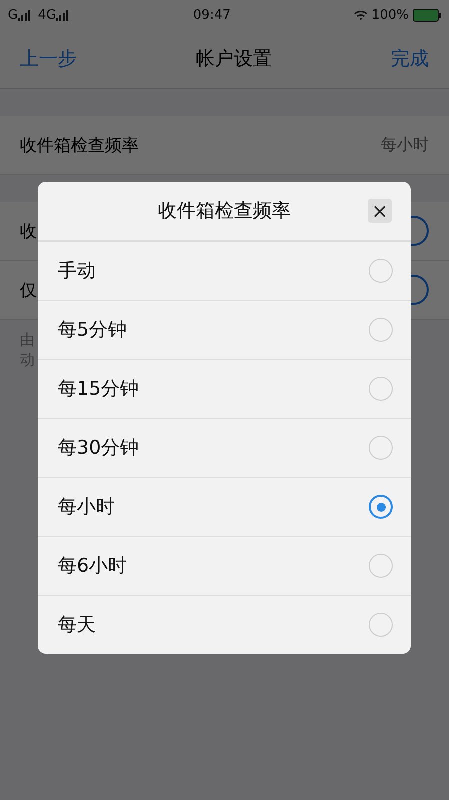 This screenshot has height=800, width=449. I want to click on wifi-icon, so click(361, 15).